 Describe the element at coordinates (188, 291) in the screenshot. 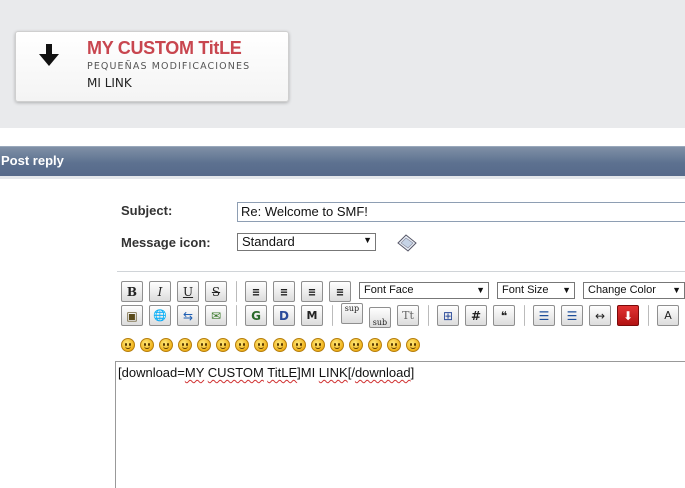

I see `underline-button: U` at that location.